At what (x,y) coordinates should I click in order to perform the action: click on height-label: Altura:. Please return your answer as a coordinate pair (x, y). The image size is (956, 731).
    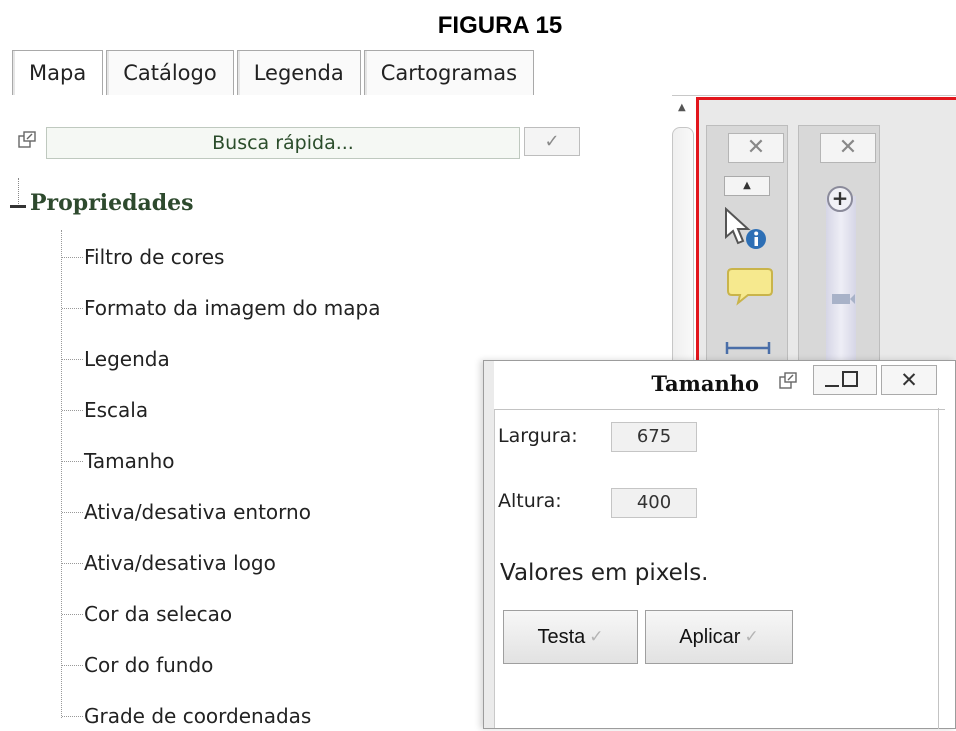
    Looking at the image, I should click on (530, 501).